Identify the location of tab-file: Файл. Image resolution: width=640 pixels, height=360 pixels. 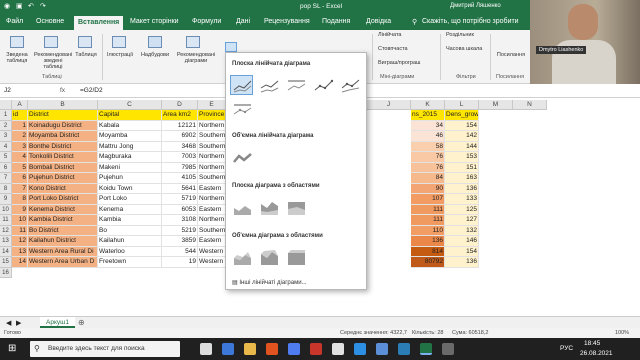
(14, 21).